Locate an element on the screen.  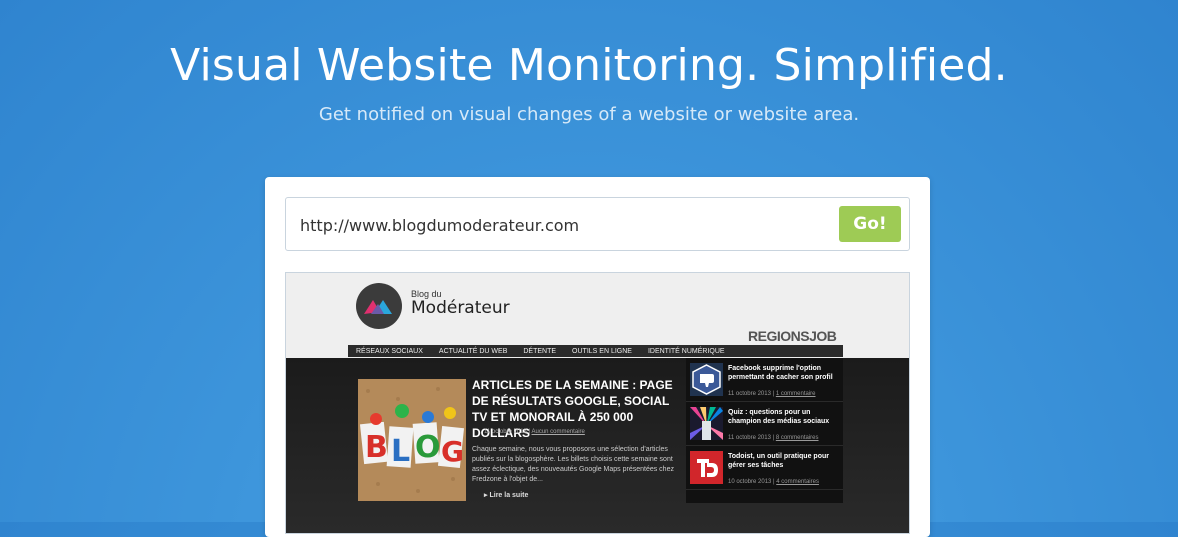
site-logo-icon is located at coordinates (379, 306).